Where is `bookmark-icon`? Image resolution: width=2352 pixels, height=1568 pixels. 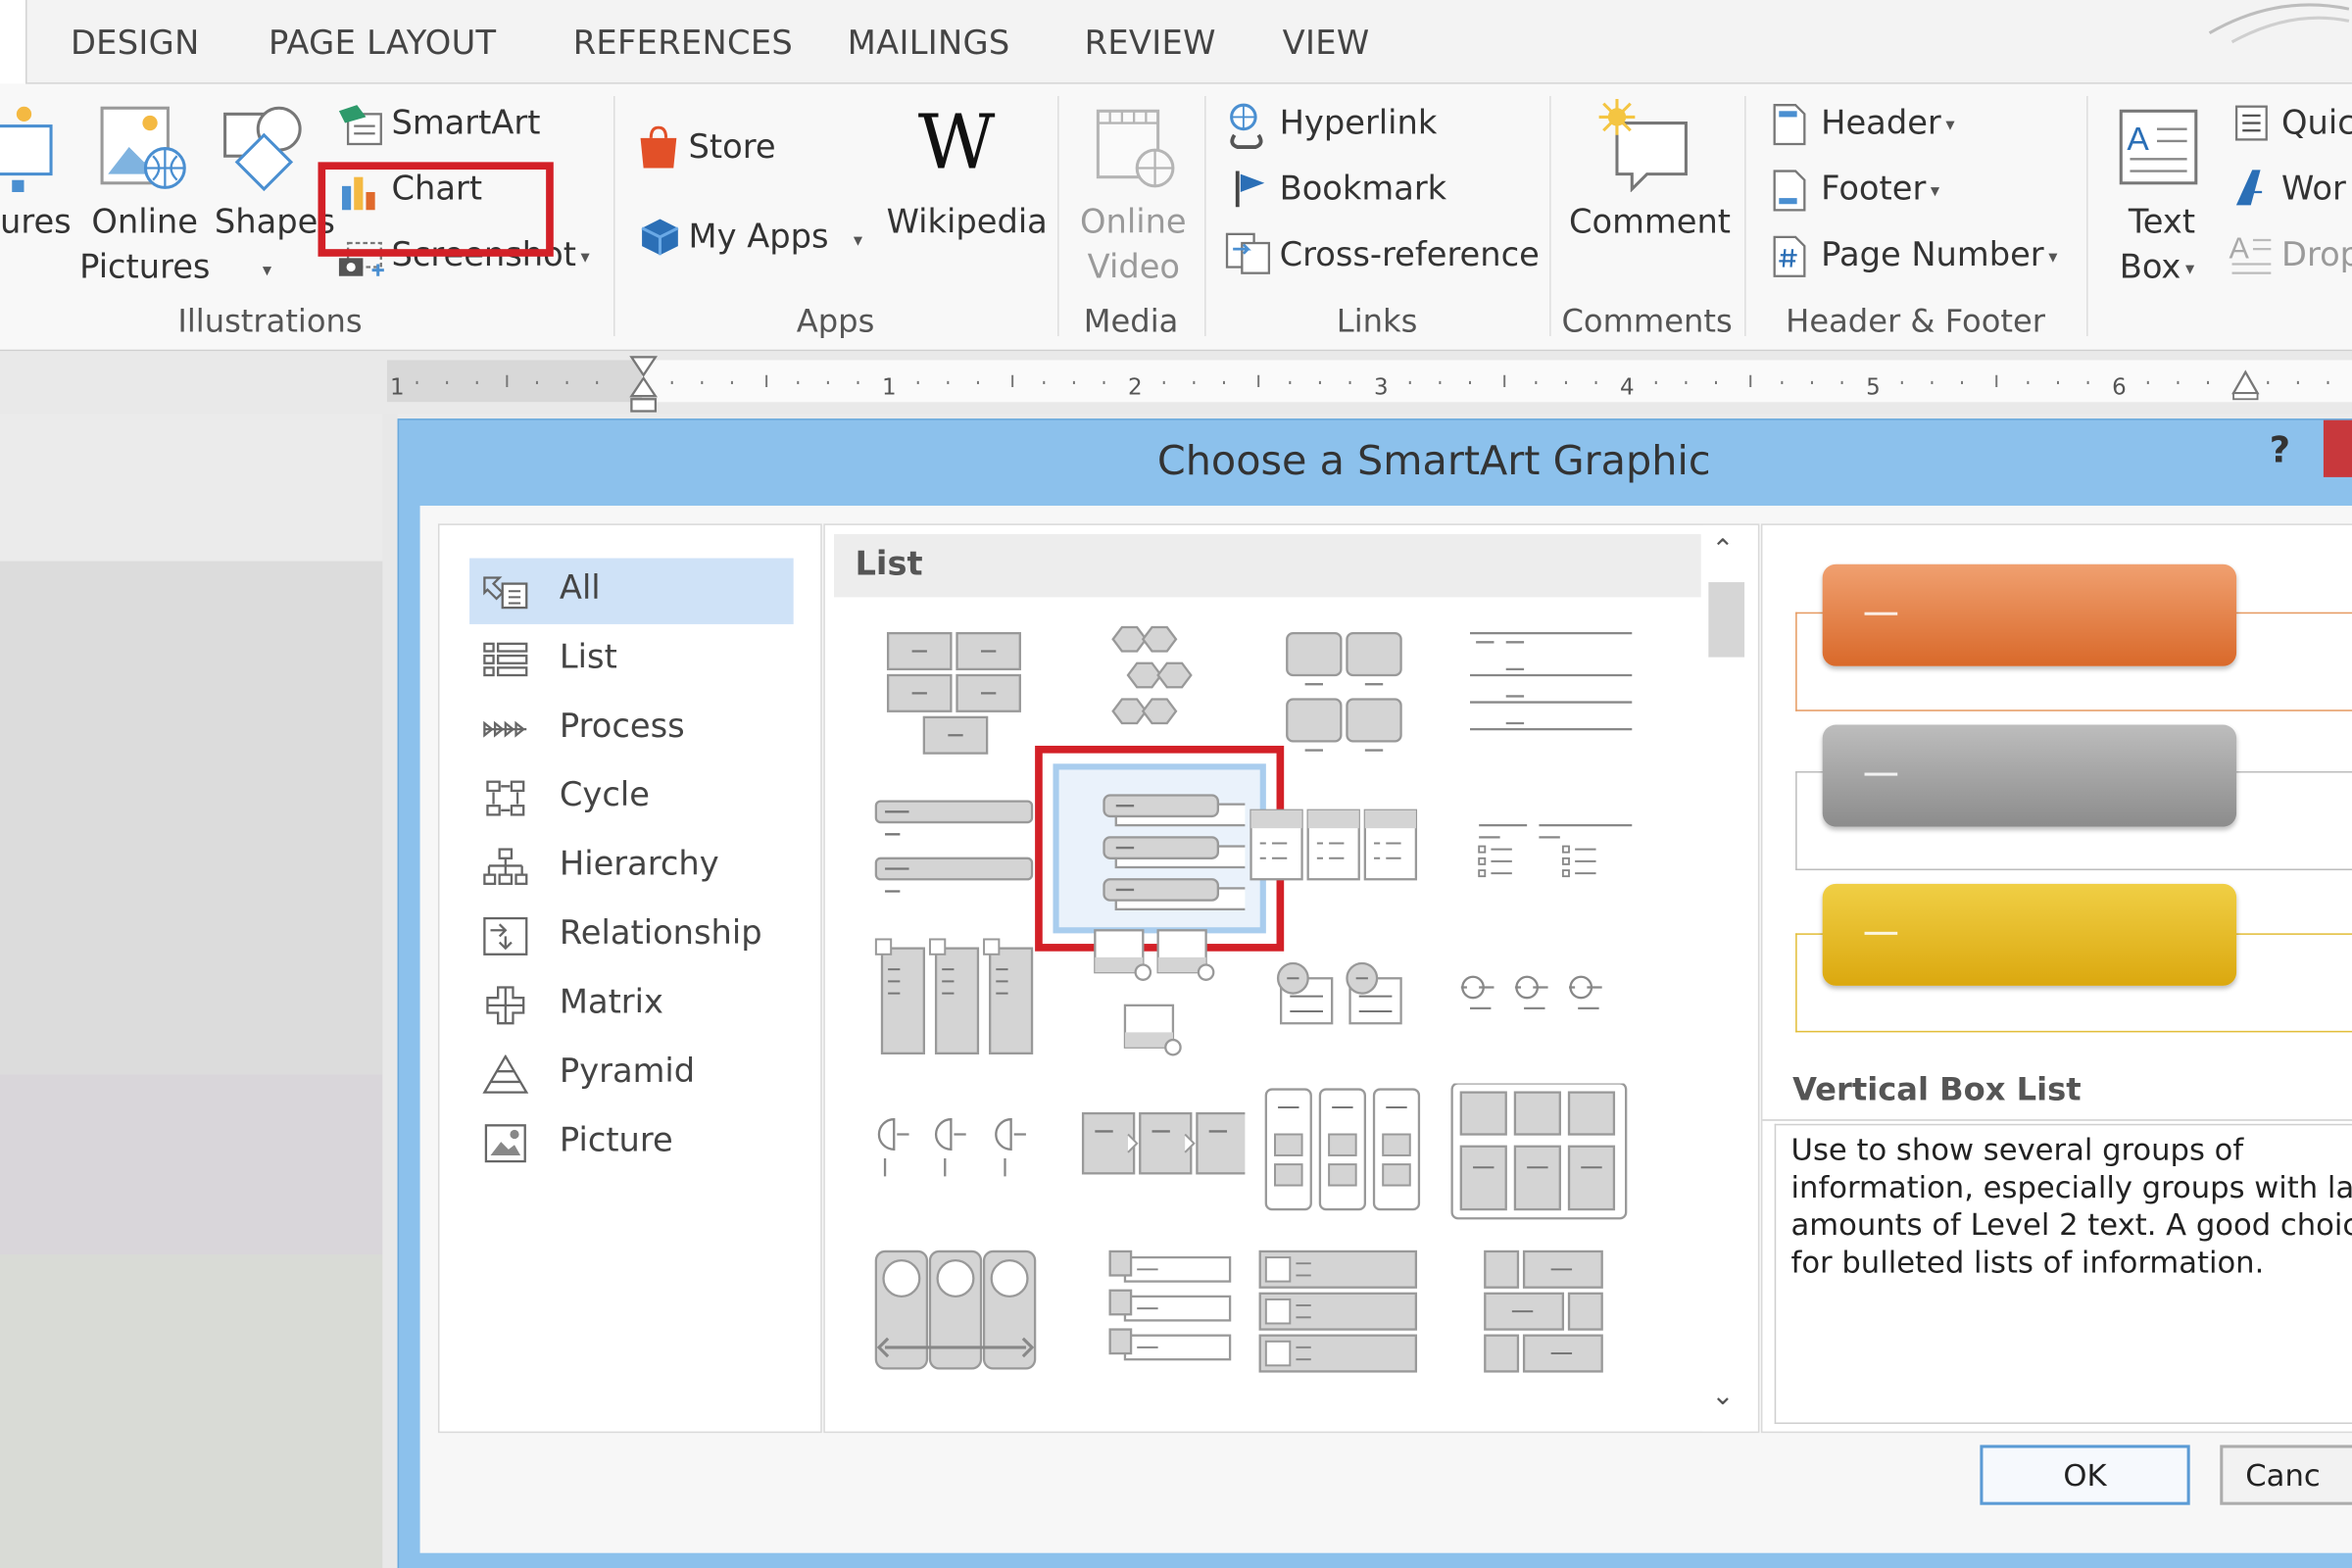 bookmark-icon is located at coordinates (1251, 189).